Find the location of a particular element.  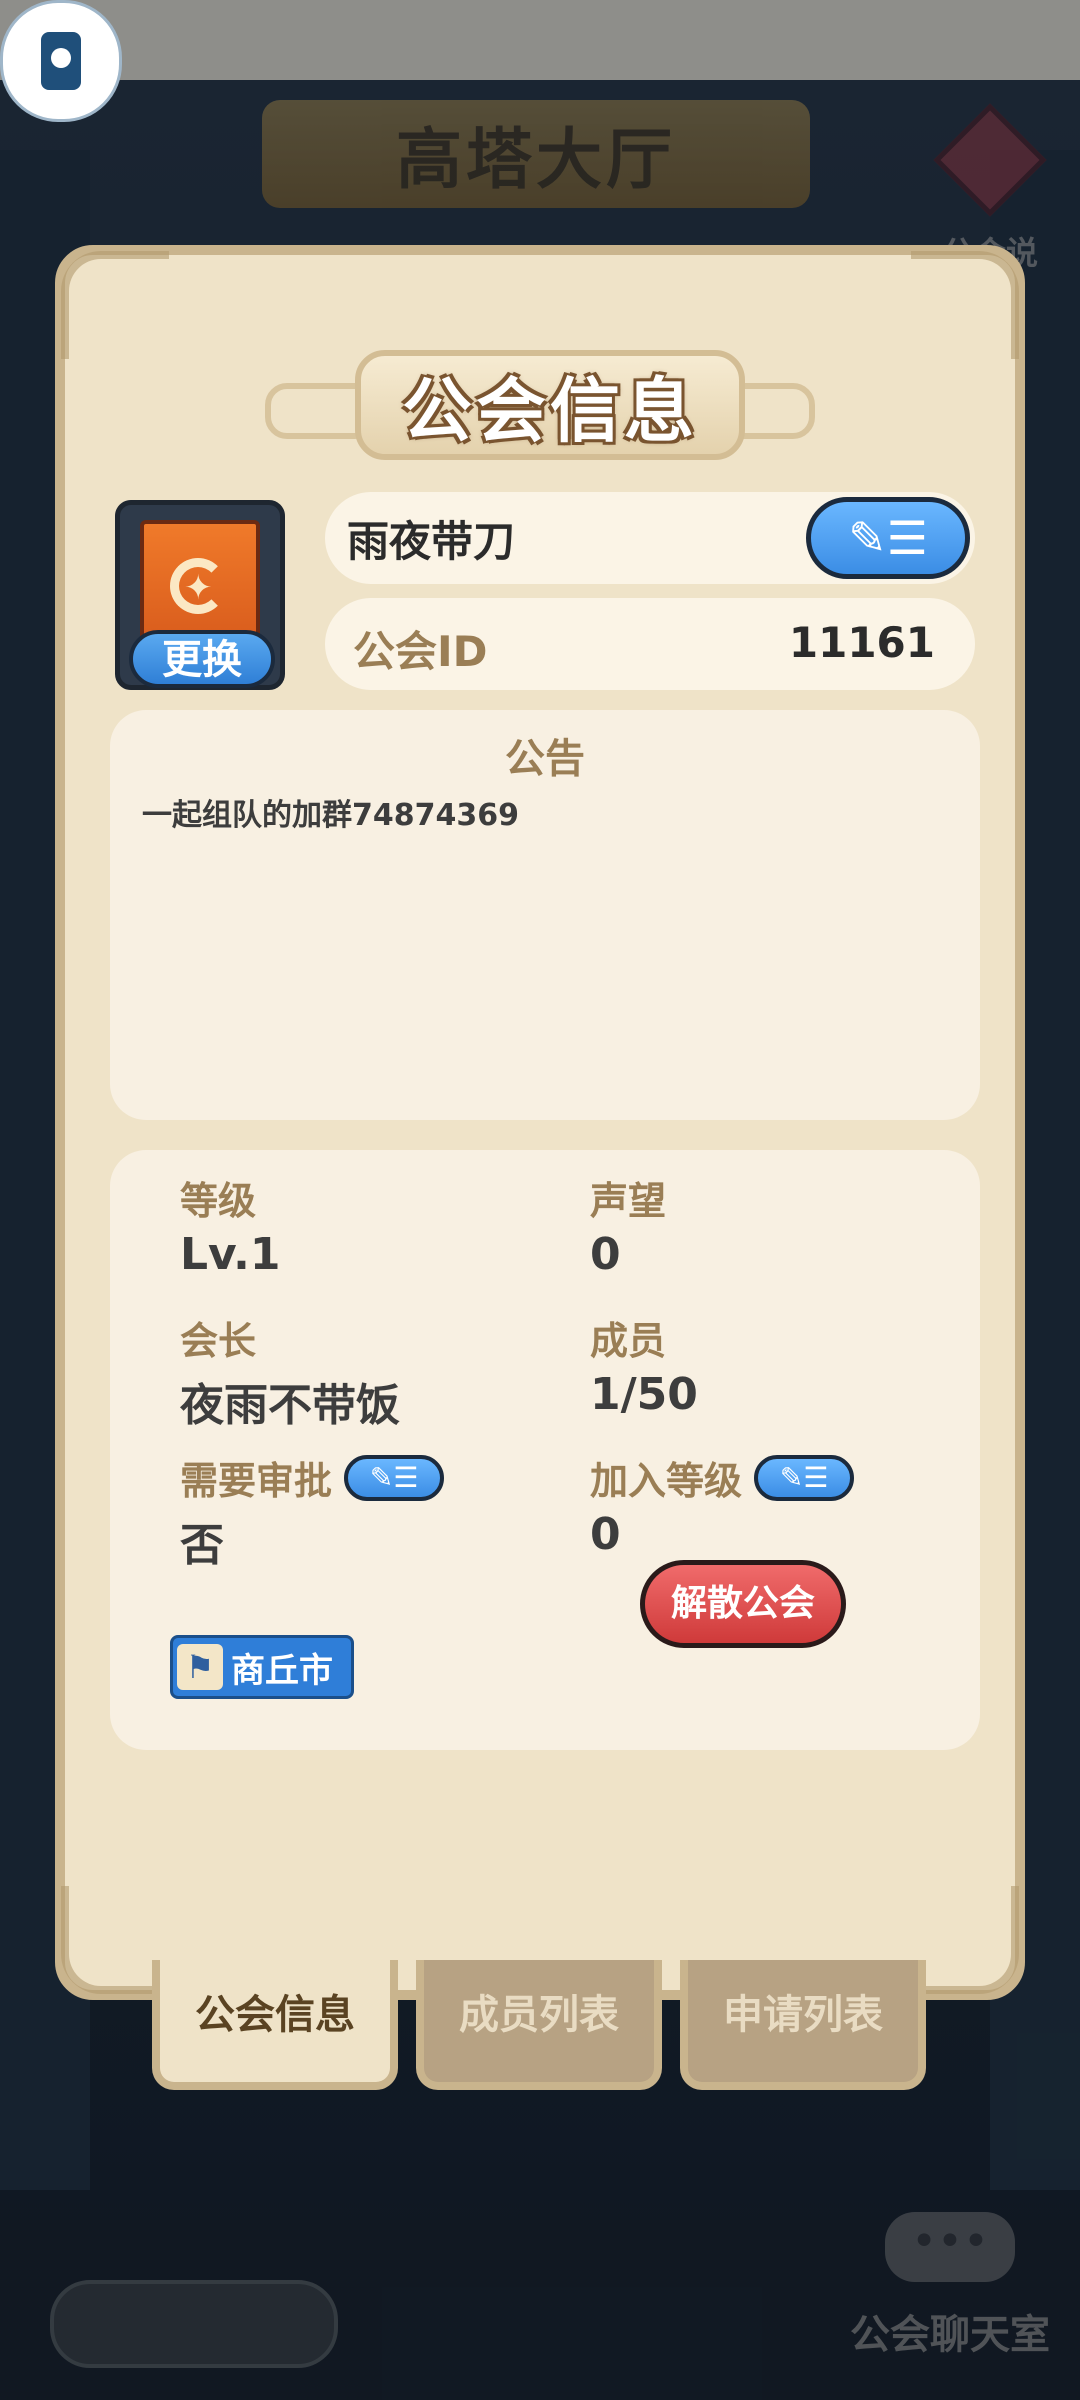

notice-text: 一起组队的加群74874369 is located at coordinates (330, 815).